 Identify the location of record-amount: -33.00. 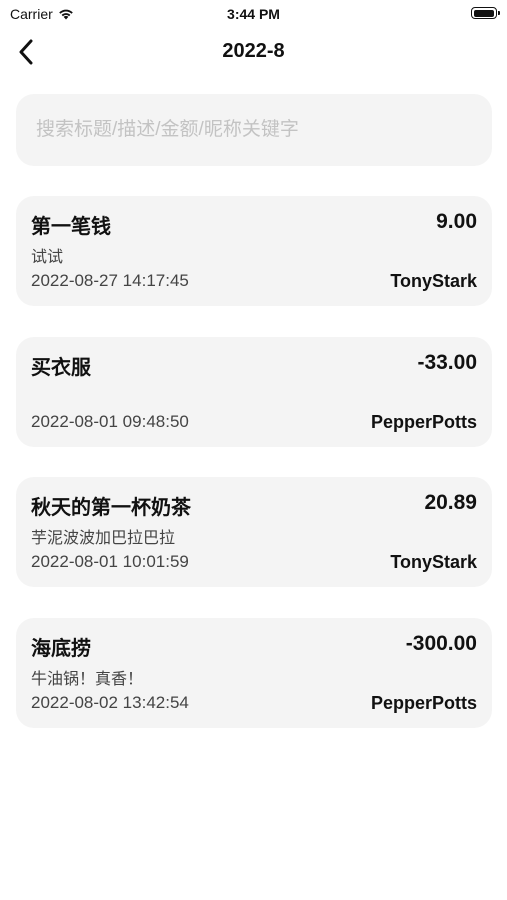
(447, 362).